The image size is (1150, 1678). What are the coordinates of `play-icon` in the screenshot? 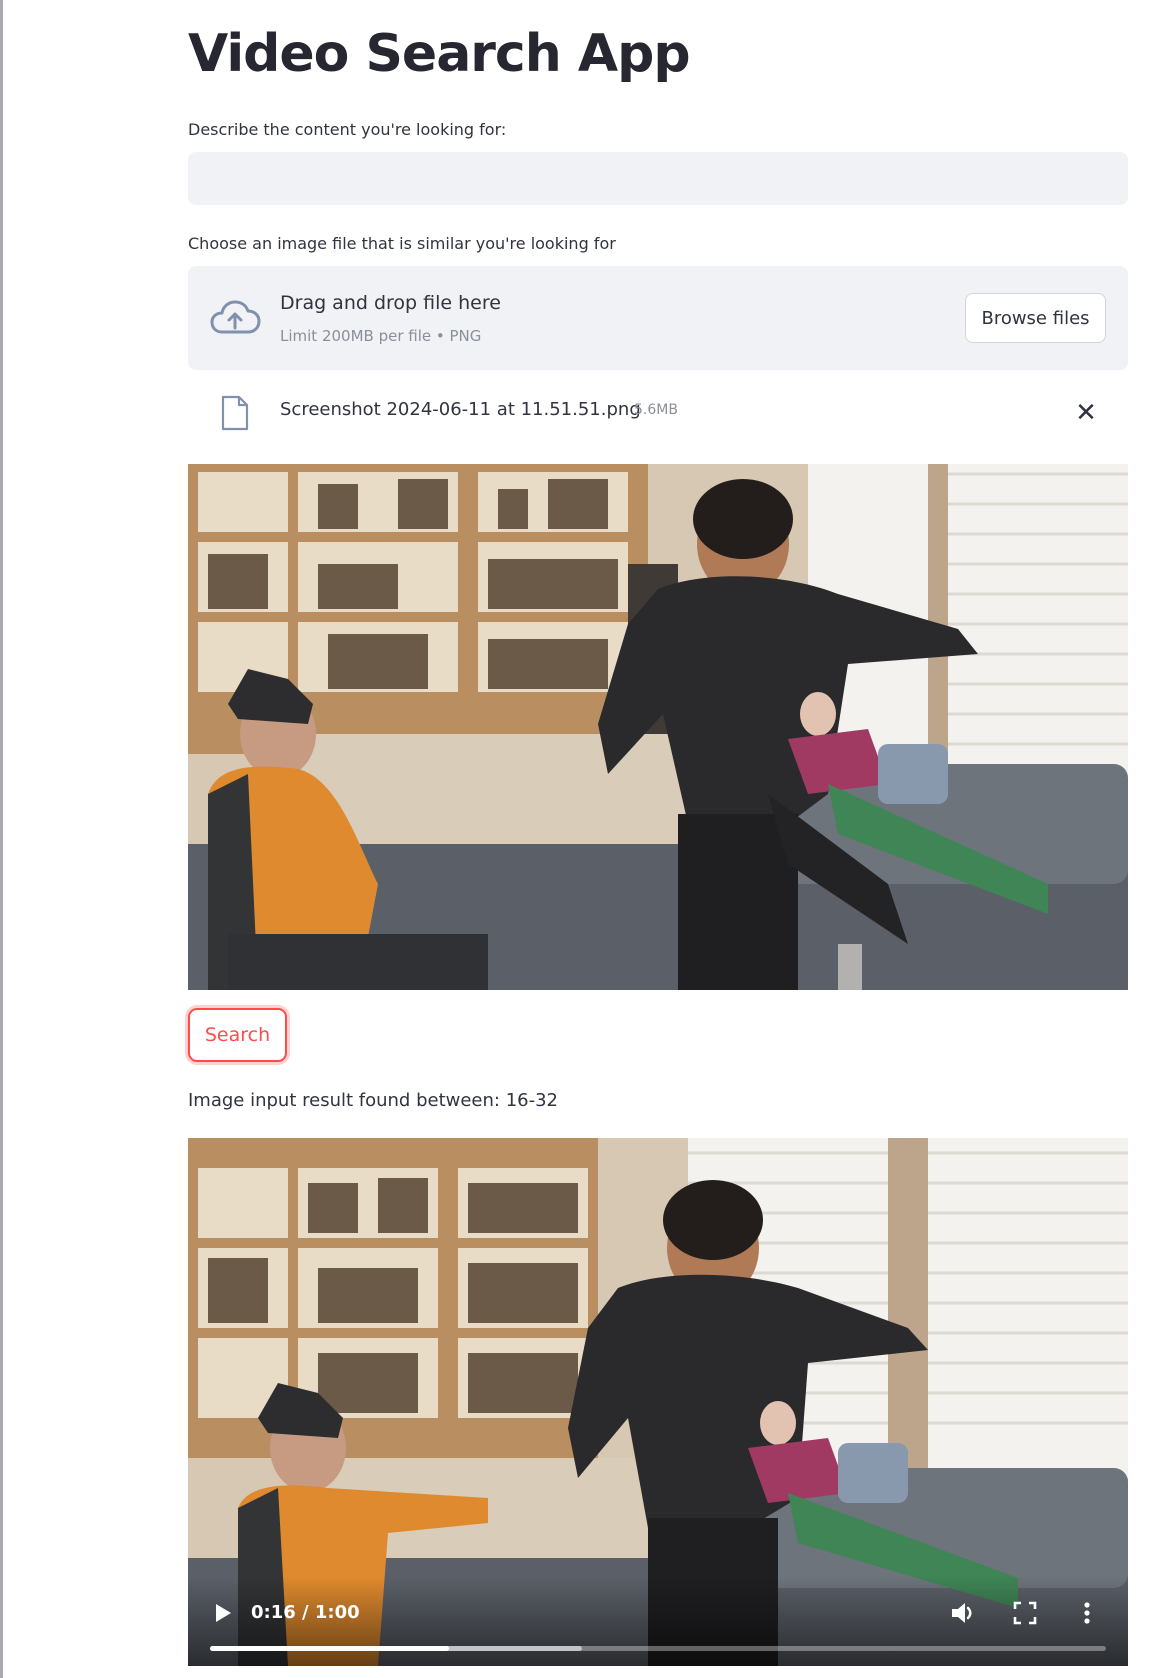 It's located at (222, 1613).